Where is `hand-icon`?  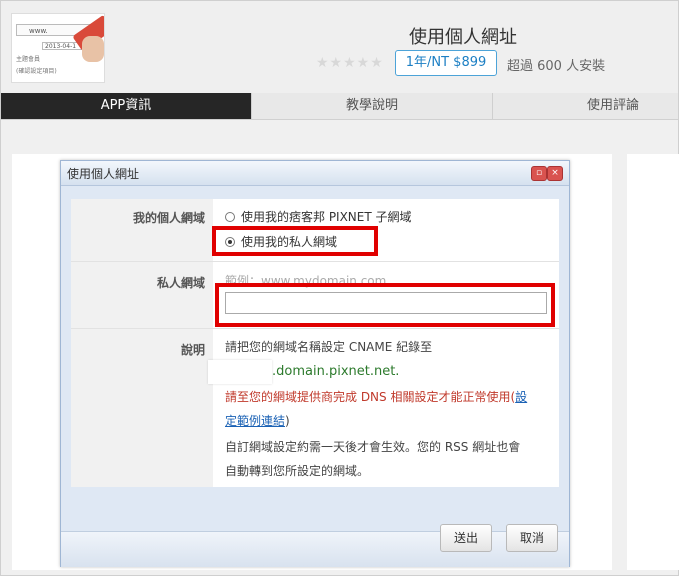
hand-icon is located at coordinates (93, 49).